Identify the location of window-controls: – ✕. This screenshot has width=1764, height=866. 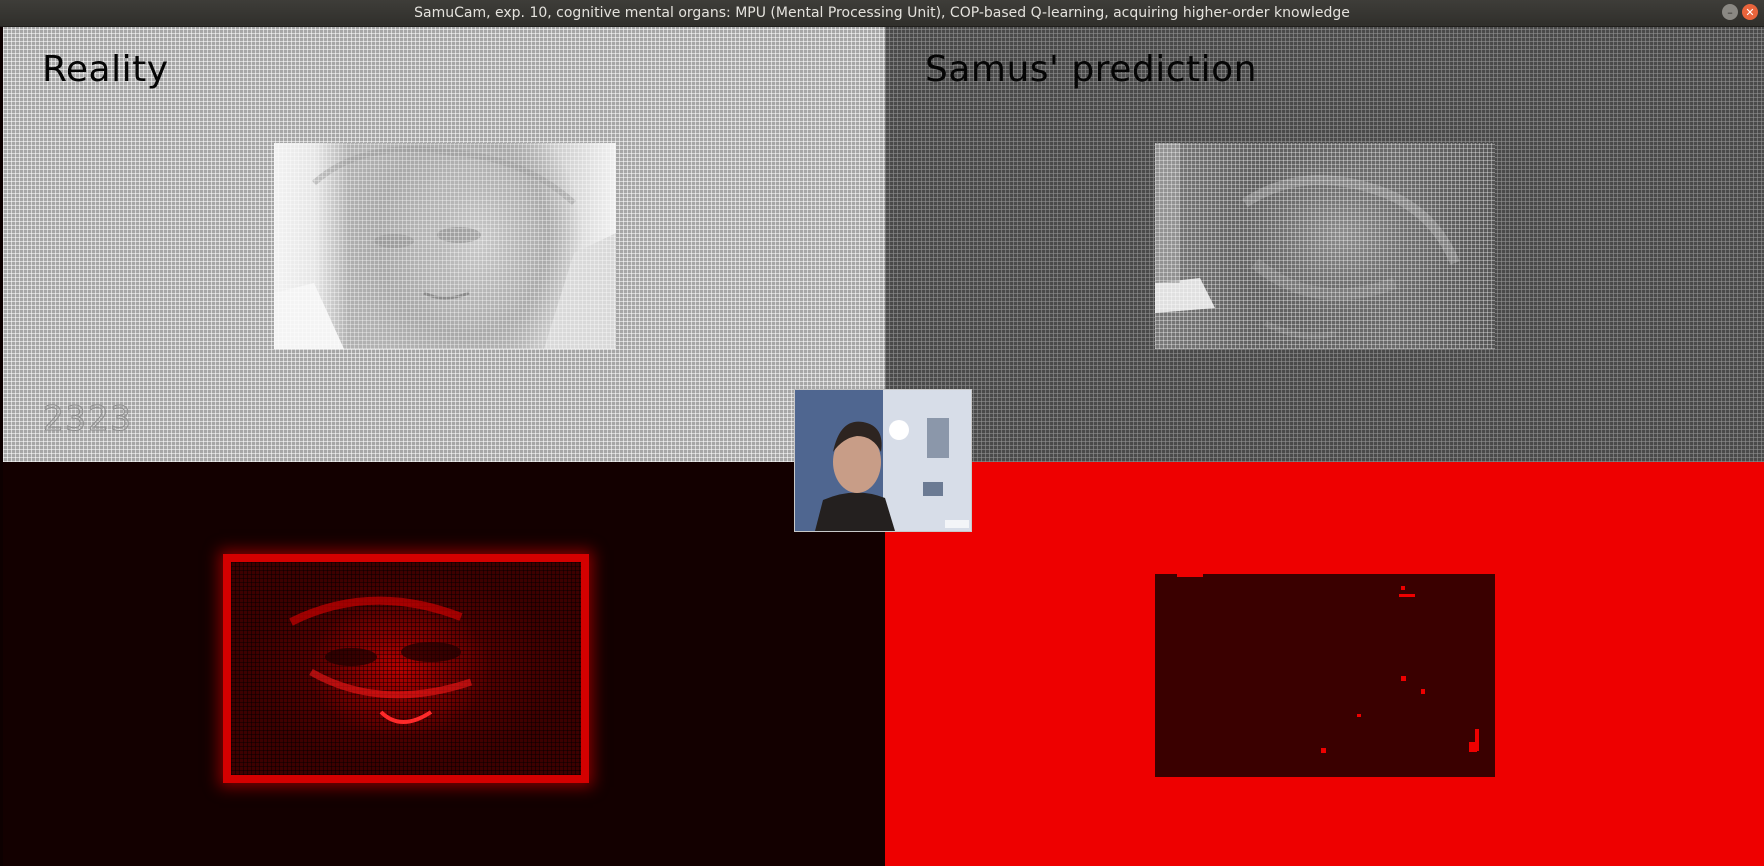
(1740, 12).